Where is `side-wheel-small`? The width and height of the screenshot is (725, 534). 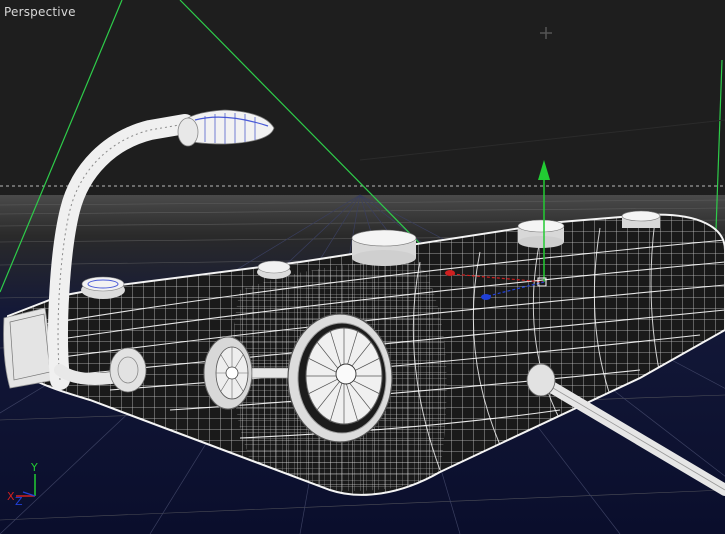
side-wheel-small is located at coordinates (228, 373).